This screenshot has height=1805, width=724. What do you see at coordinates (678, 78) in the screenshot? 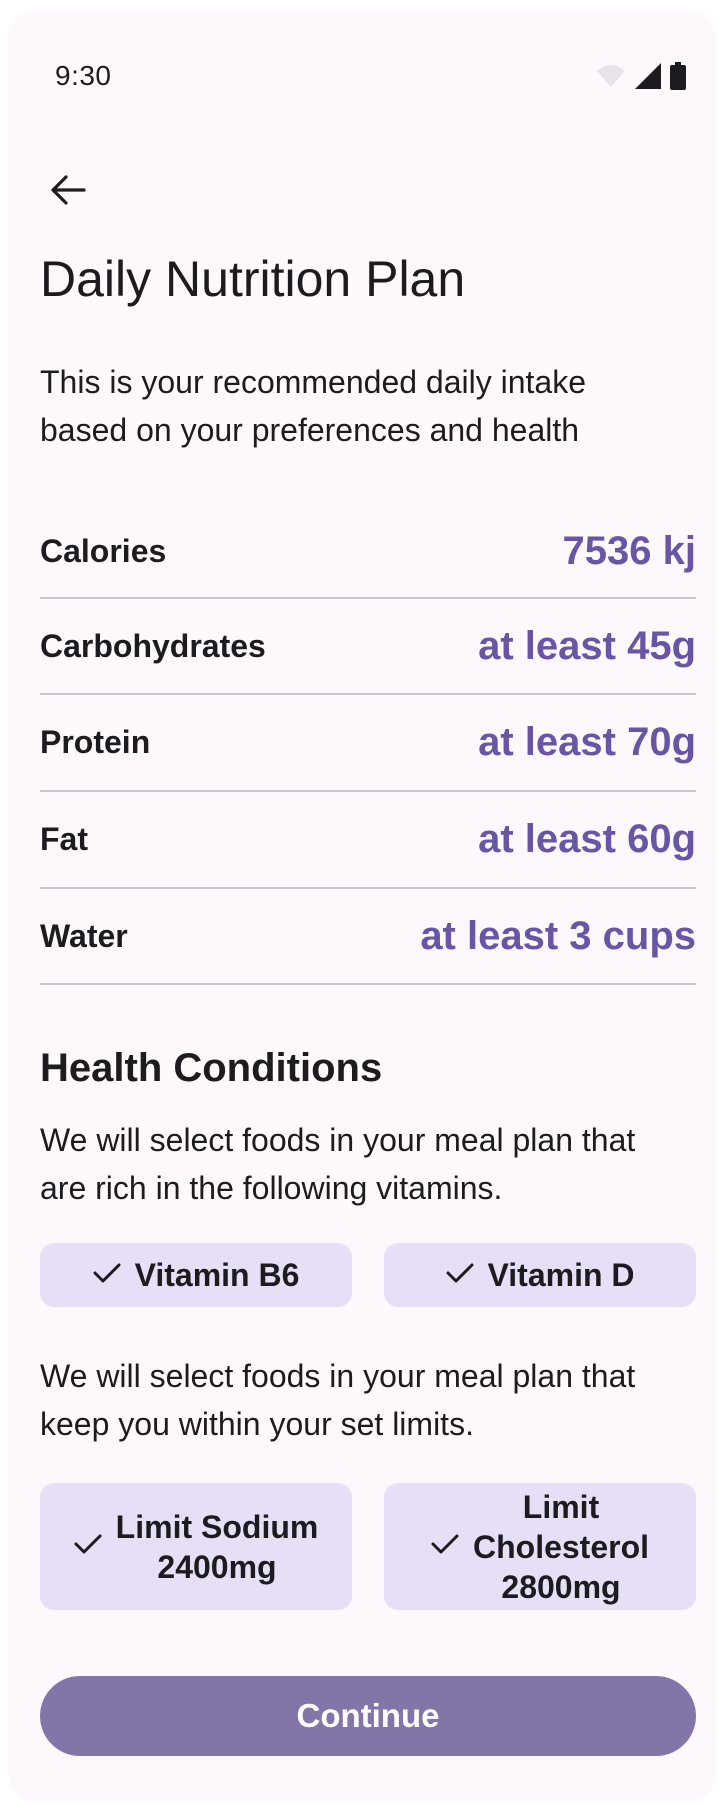
I see `battery-icon` at bounding box center [678, 78].